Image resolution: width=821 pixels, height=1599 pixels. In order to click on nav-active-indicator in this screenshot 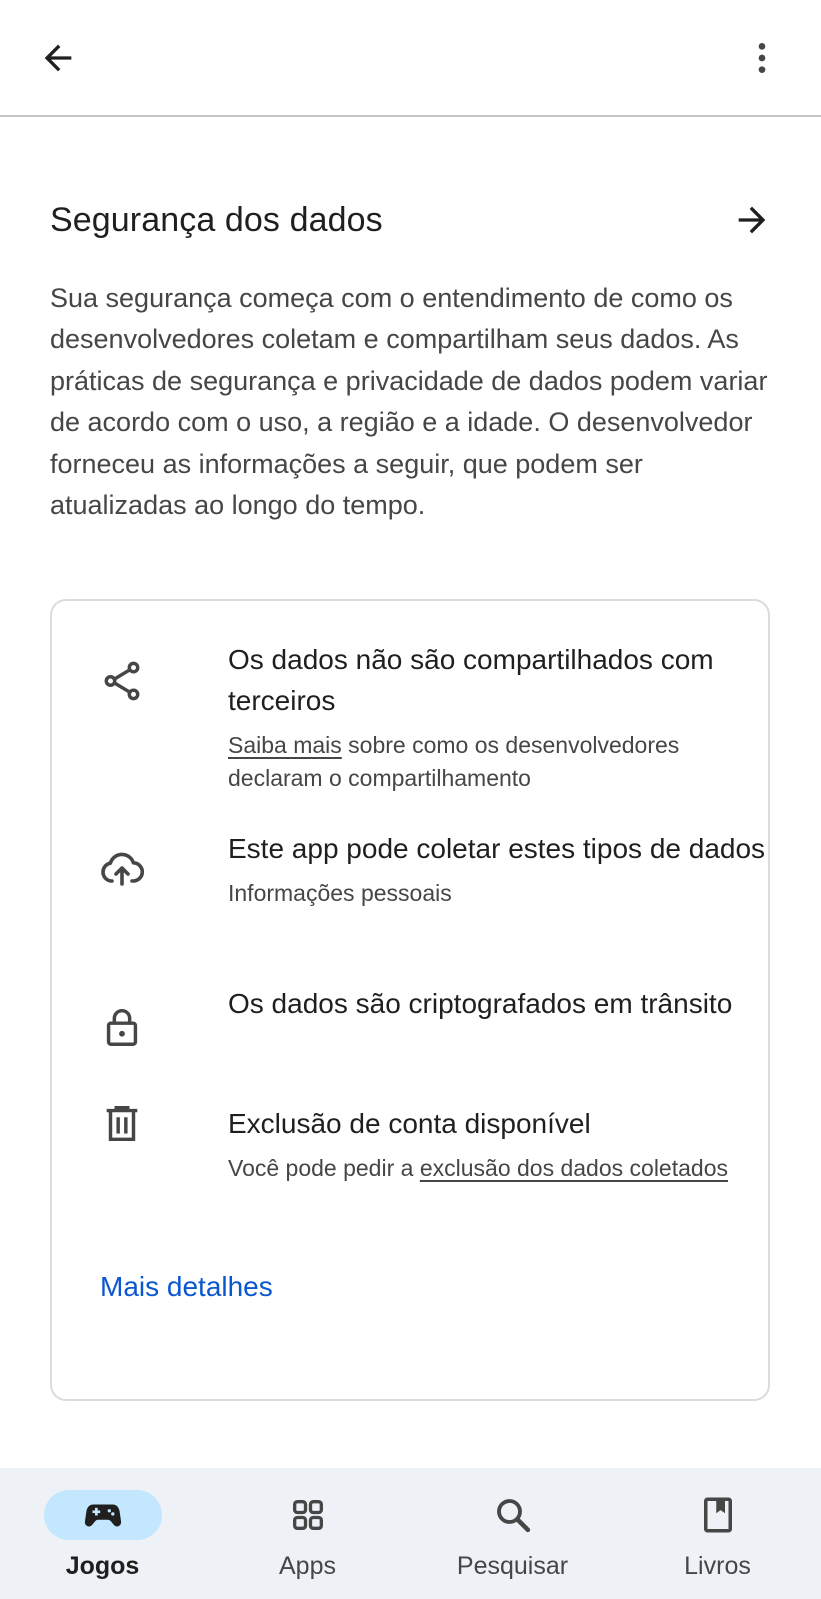, I will do `click(102, 1515)`.